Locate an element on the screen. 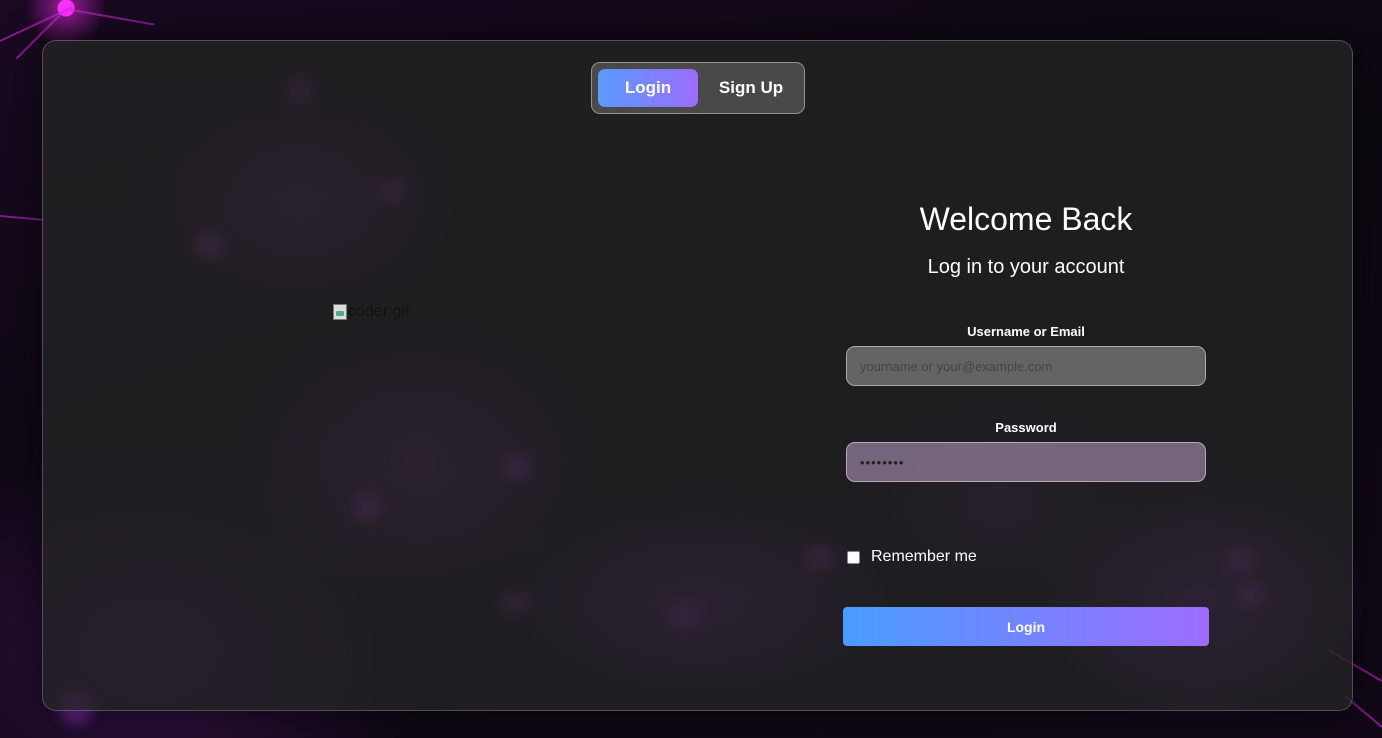 The height and width of the screenshot is (738, 1382). tab-signup: Sign Up is located at coordinates (751, 88).